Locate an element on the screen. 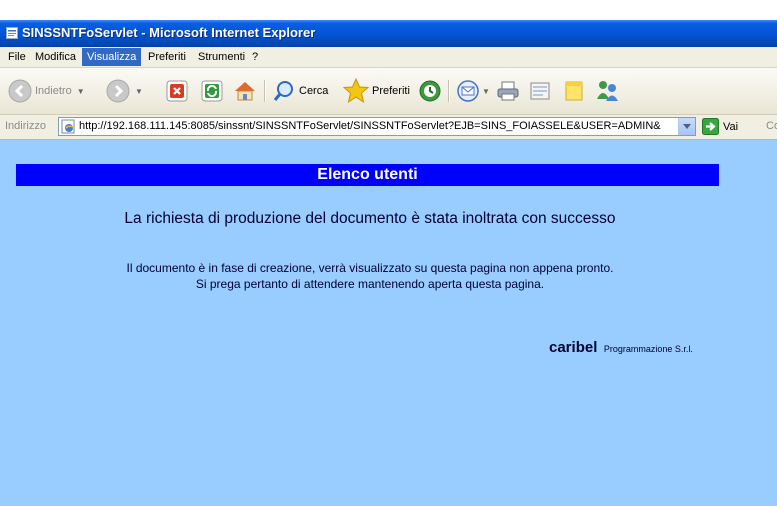 This screenshot has width=777, height=506. refresh-button is located at coordinates (212, 91).